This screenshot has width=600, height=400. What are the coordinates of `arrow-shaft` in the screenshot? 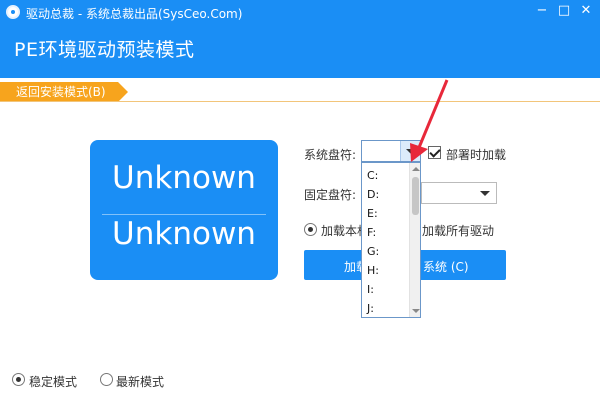 It's located at (432, 115).